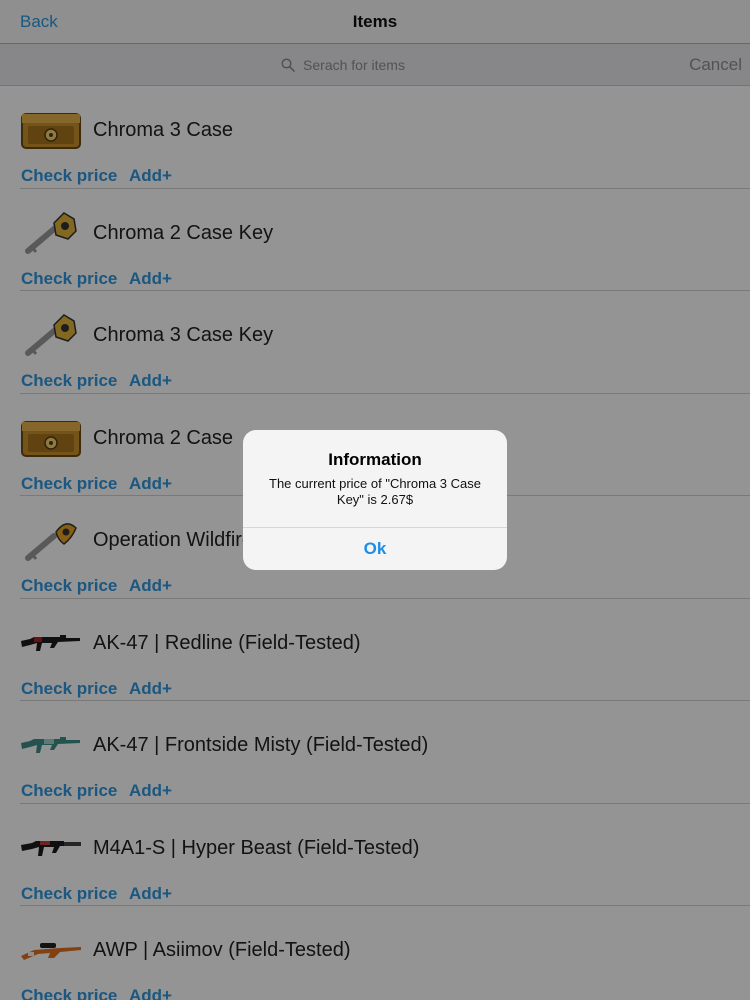  Describe the element at coordinates (375, 459) in the screenshot. I see `alert-title: Information` at that location.